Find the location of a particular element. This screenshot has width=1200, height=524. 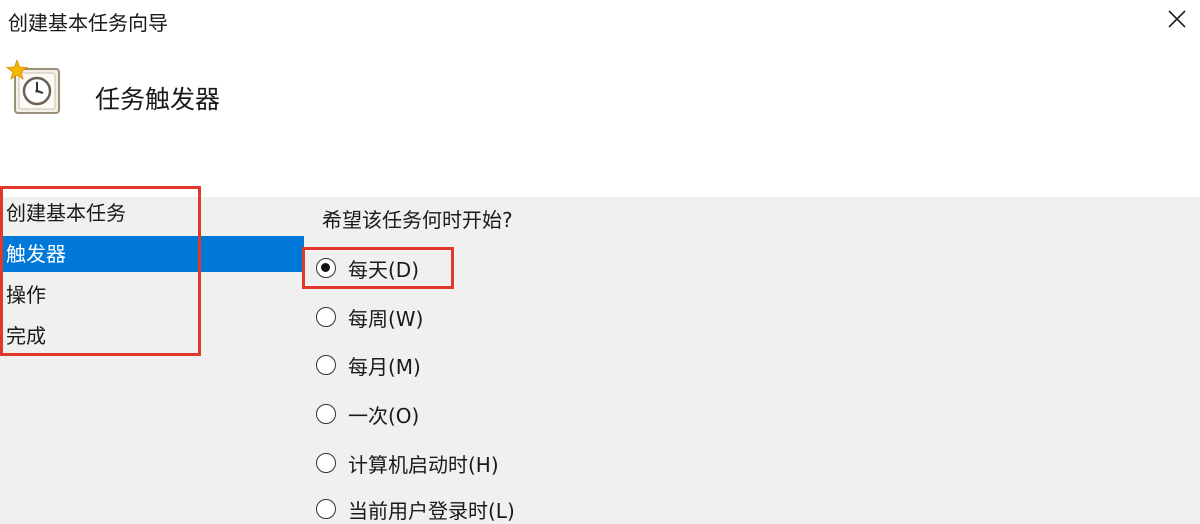

option-monthly: 每月(M) is located at coordinates (368, 365).